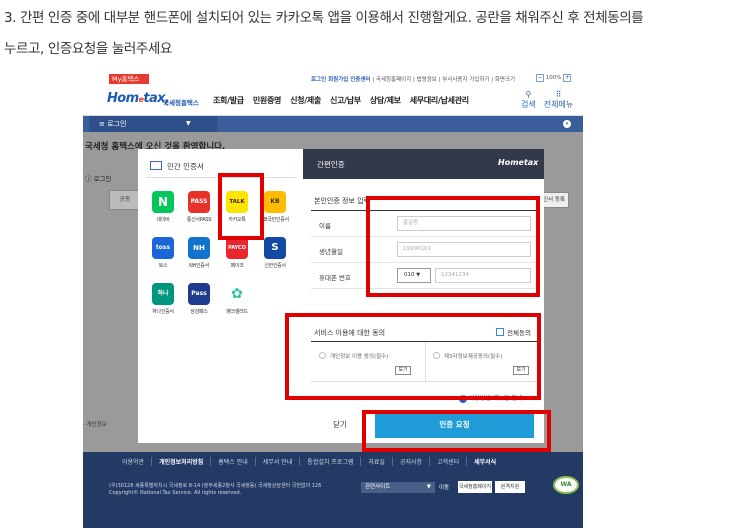 The height and width of the screenshot is (528, 736). What do you see at coordinates (409, 275) in the screenshot?
I see `phone-prefix-value: 010` at bounding box center [409, 275].